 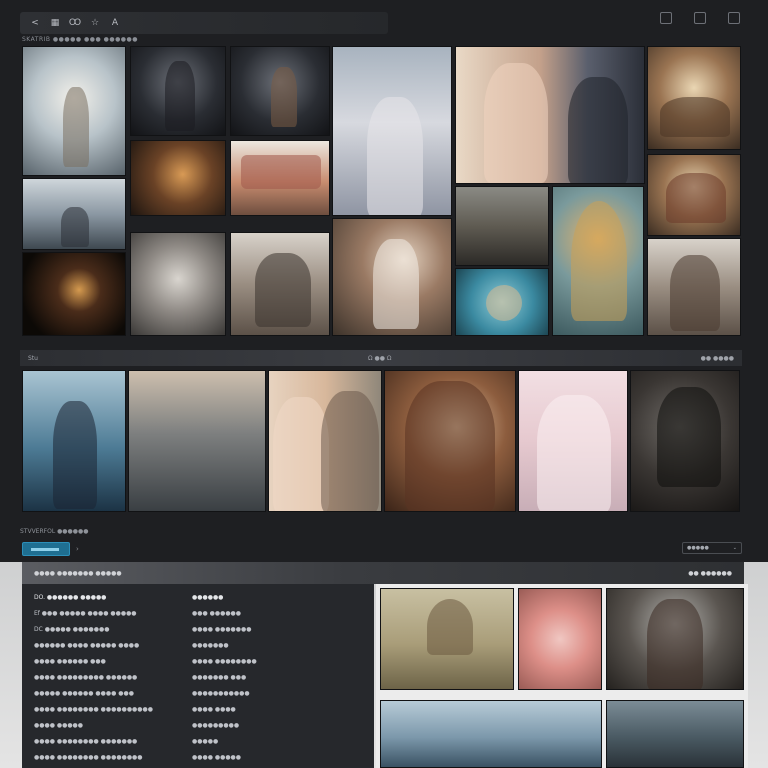 What do you see at coordinates (217, 613) in the screenshot?
I see `metadata-row: ●●● ●●●●●●` at bounding box center [217, 613].